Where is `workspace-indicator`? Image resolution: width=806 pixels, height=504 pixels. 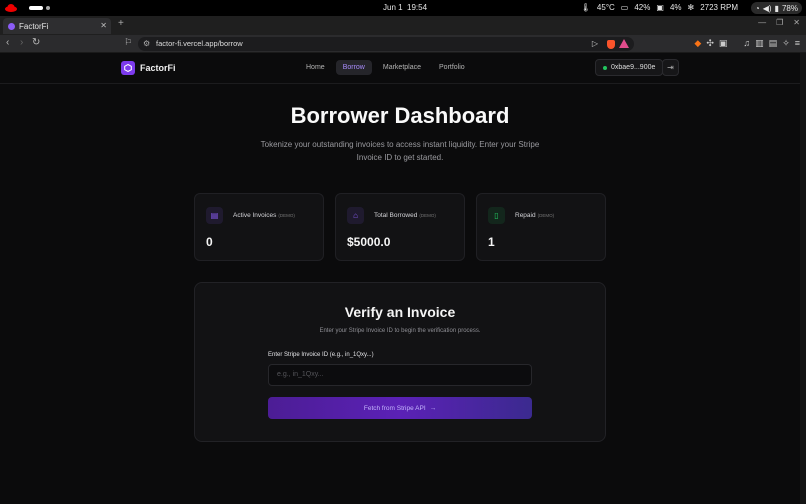
workspace-indicator is located at coordinates (48, 8).